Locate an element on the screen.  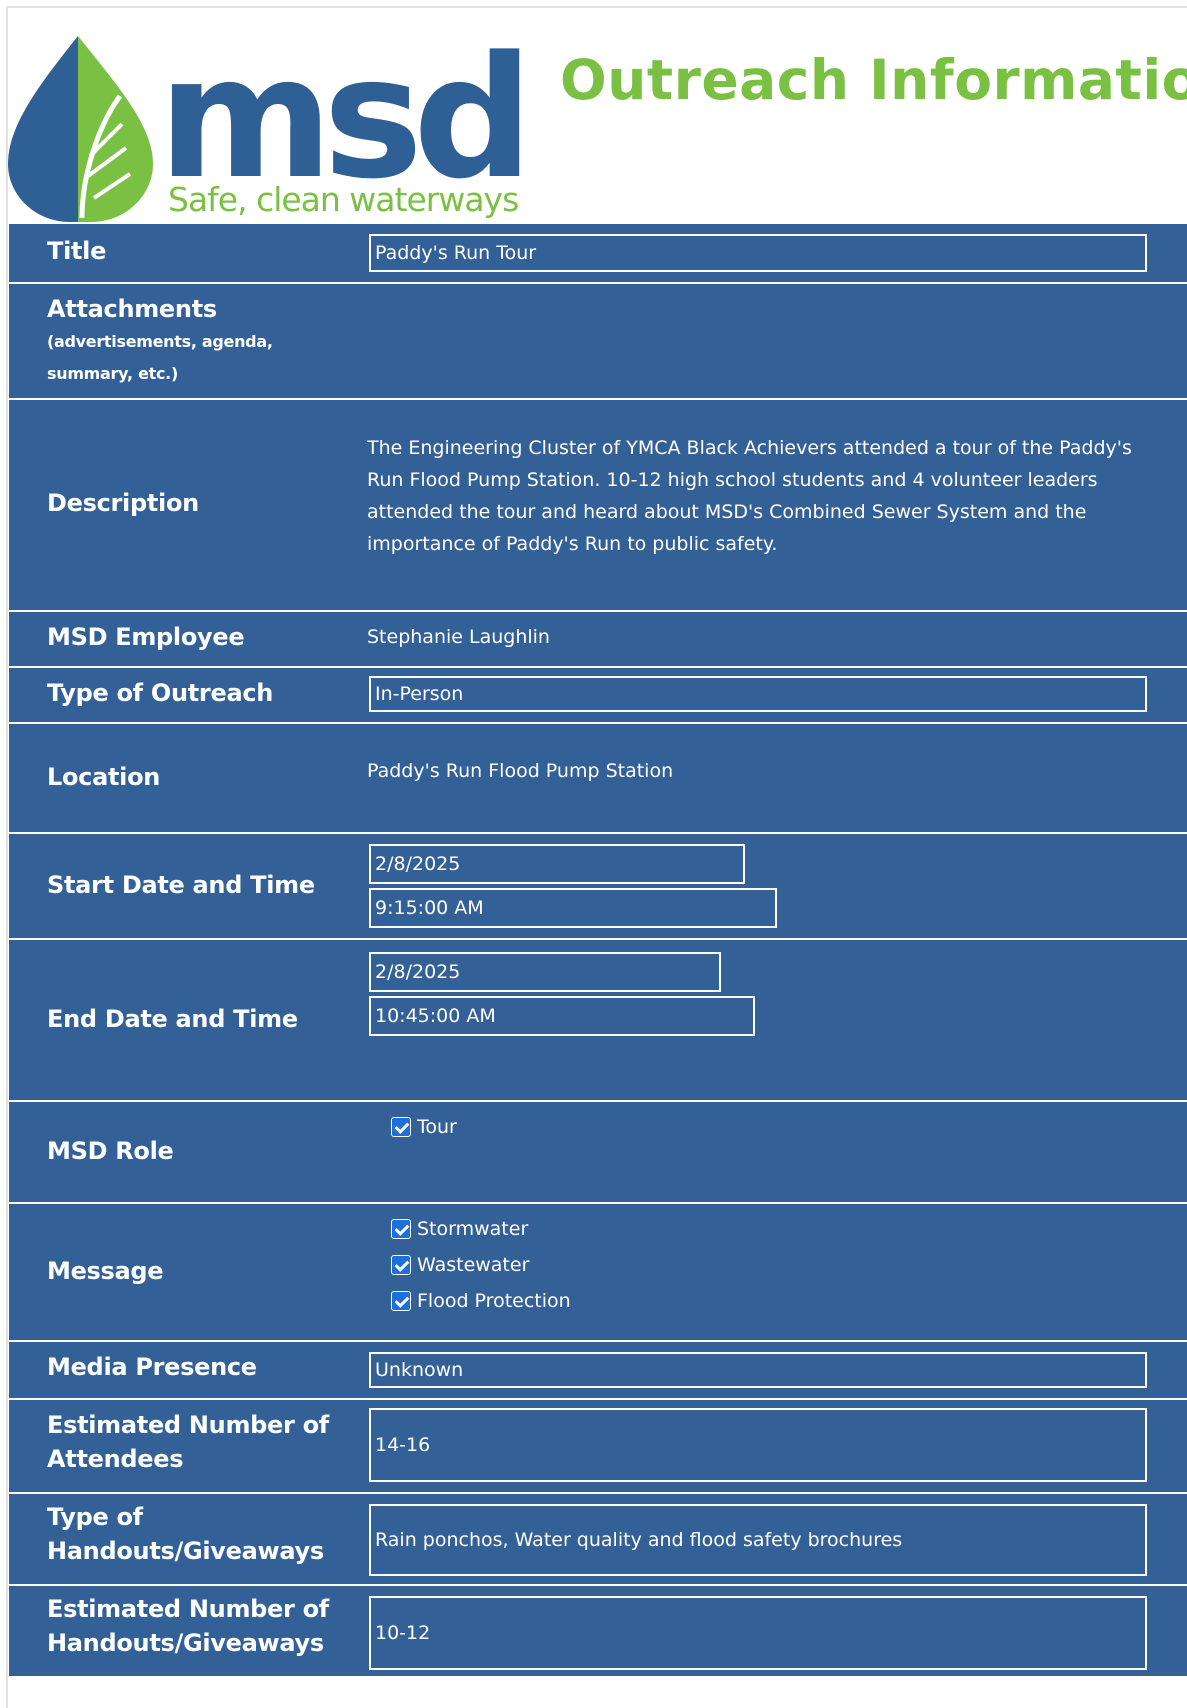
employee-value: Stephanie Laughlin is located at coordinates (458, 637).